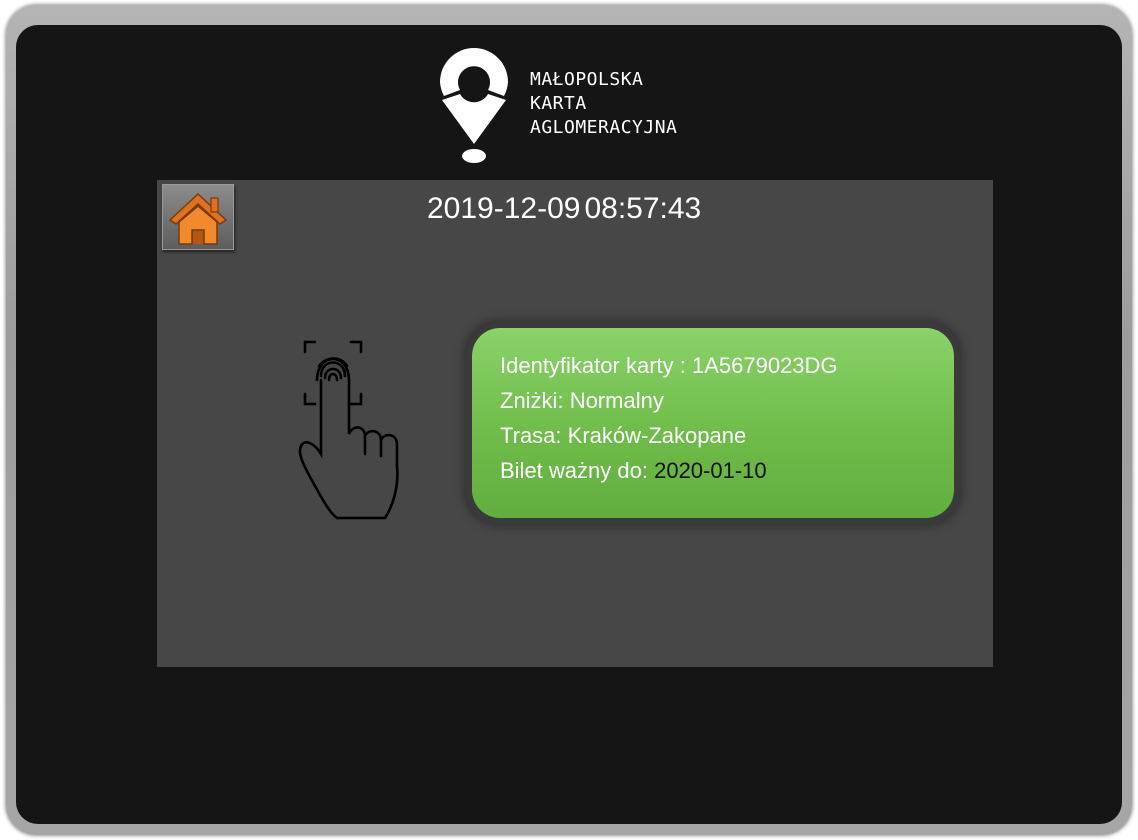  I want to click on valid-until-row: Bilet ważny do: 2020-01-10, so click(727, 470).